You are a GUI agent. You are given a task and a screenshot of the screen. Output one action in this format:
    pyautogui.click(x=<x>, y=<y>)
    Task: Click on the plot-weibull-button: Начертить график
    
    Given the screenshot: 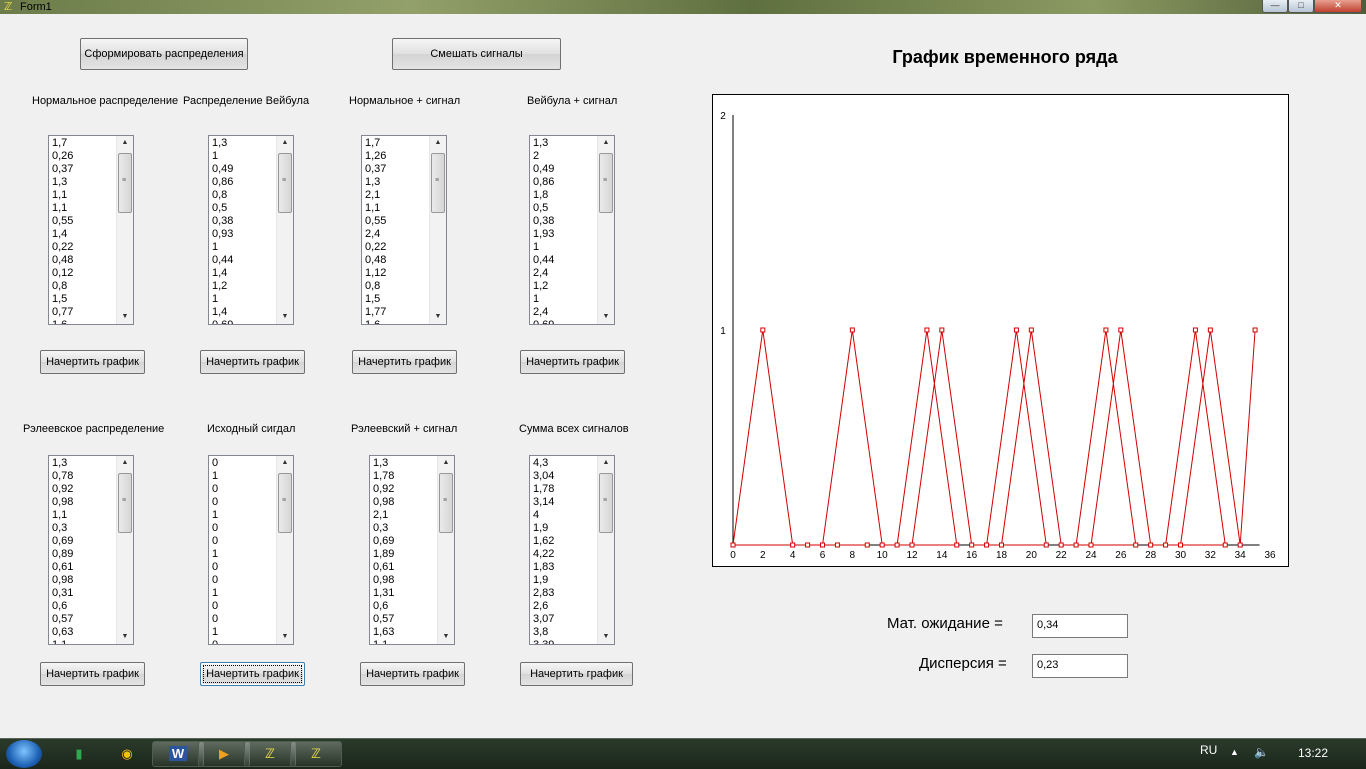 What is the action you would take?
    pyautogui.click(x=252, y=362)
    